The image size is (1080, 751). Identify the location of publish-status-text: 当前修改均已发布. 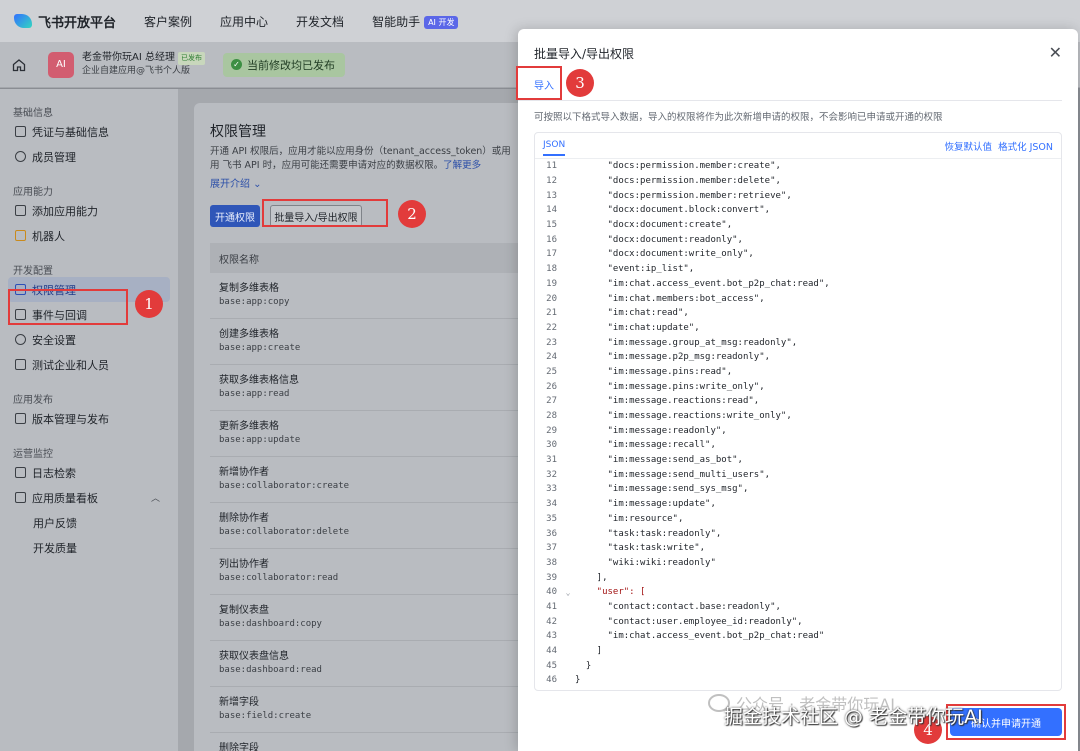
(290, 65).